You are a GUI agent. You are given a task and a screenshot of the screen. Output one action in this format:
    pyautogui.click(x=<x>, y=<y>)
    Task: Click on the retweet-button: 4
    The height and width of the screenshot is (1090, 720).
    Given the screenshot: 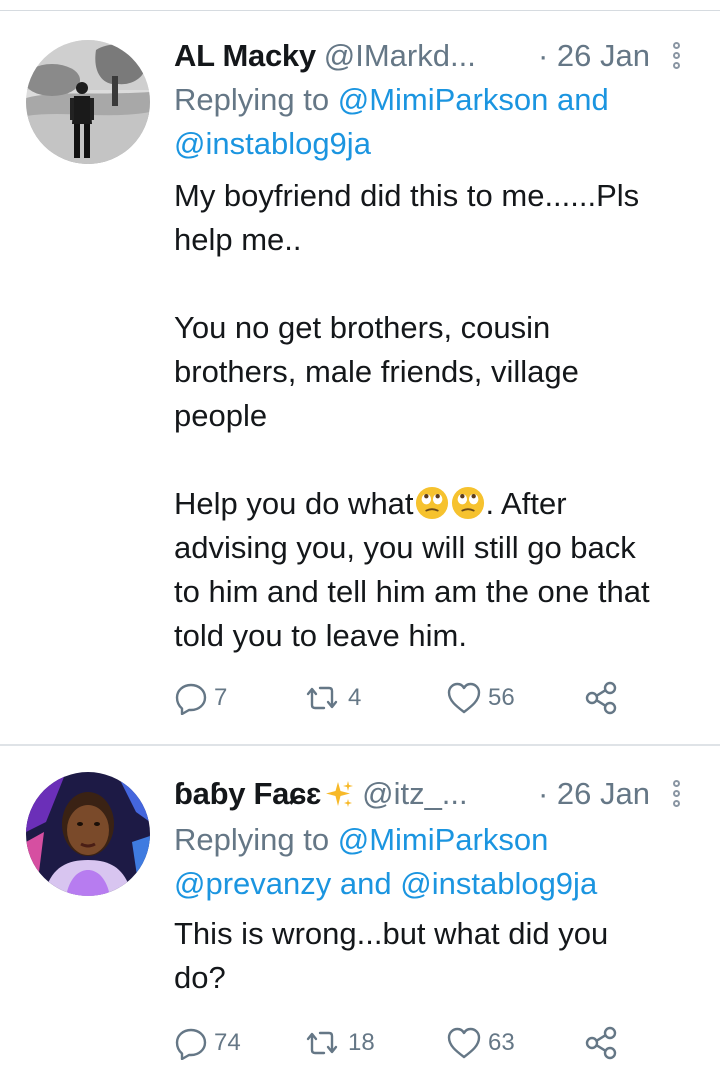 What is the action you would take?
    pyautogui.click(x=331, y=698)
    